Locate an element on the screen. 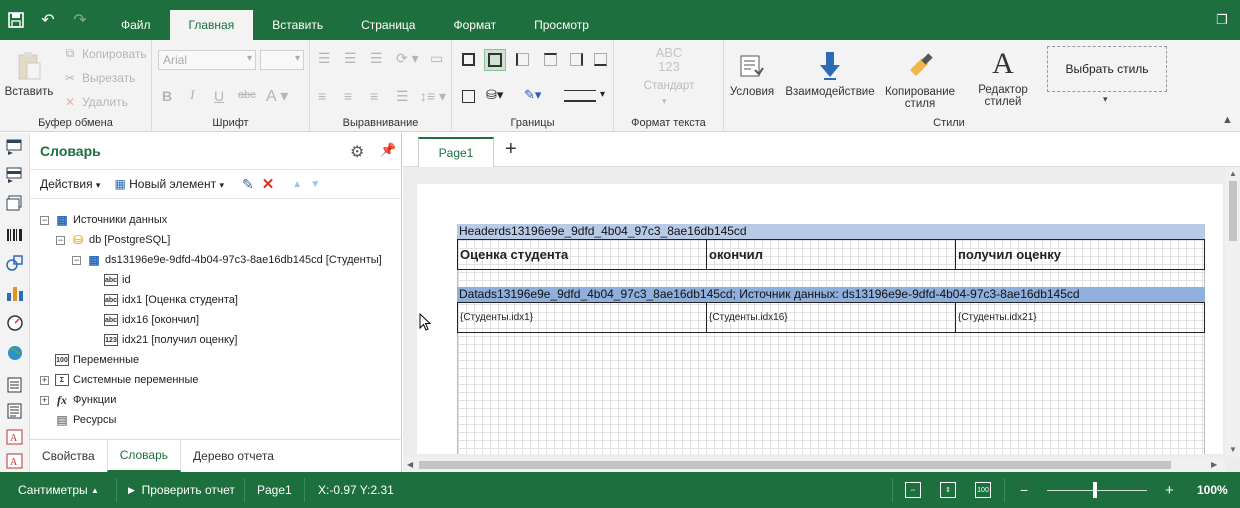 This screenshot has height=508, width=1240. add-page-icon: + is located at coordinates (511, 149).